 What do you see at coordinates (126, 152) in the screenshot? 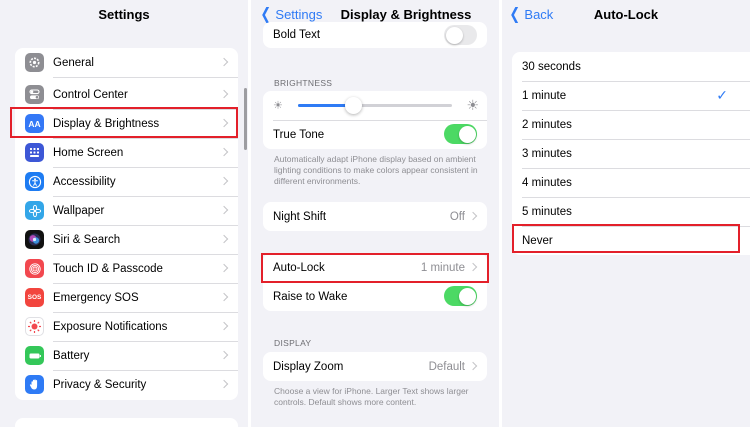
I see `sidebar-item-home-screen: Home Screen` at bounding box center [126, 152].